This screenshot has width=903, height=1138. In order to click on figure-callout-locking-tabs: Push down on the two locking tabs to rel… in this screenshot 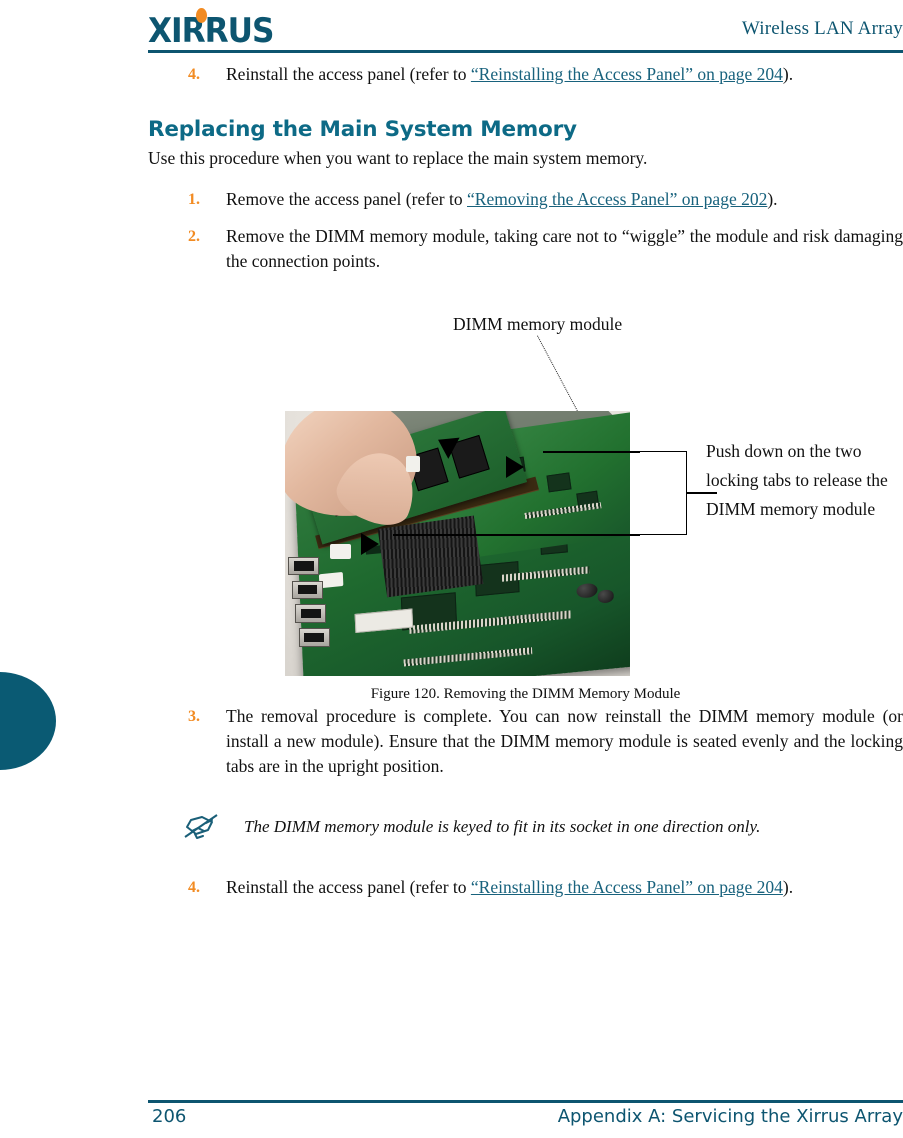, I will do `click(797, 480)`.